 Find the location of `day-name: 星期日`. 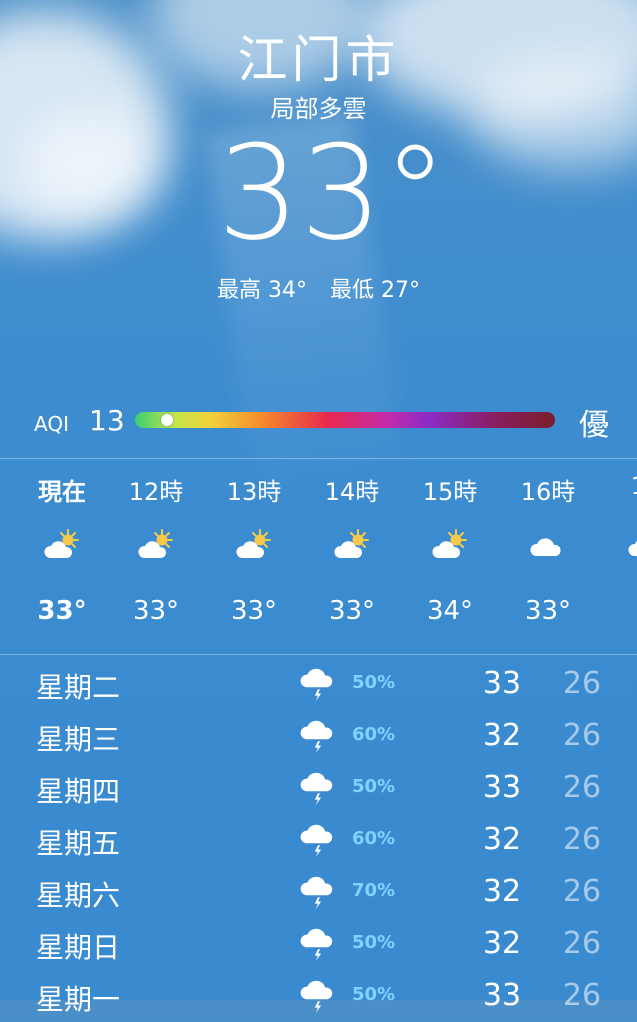

day-name: 星期日 is located at coordinates (78, 947).